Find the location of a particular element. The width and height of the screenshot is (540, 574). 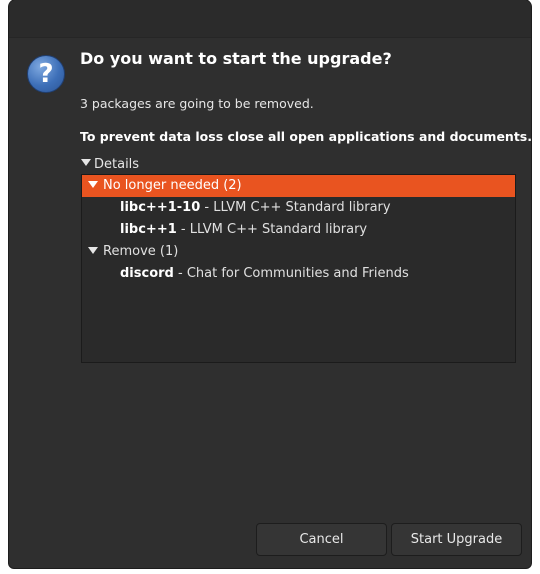

question-glyph: ? is located at coordinates (46, 74).